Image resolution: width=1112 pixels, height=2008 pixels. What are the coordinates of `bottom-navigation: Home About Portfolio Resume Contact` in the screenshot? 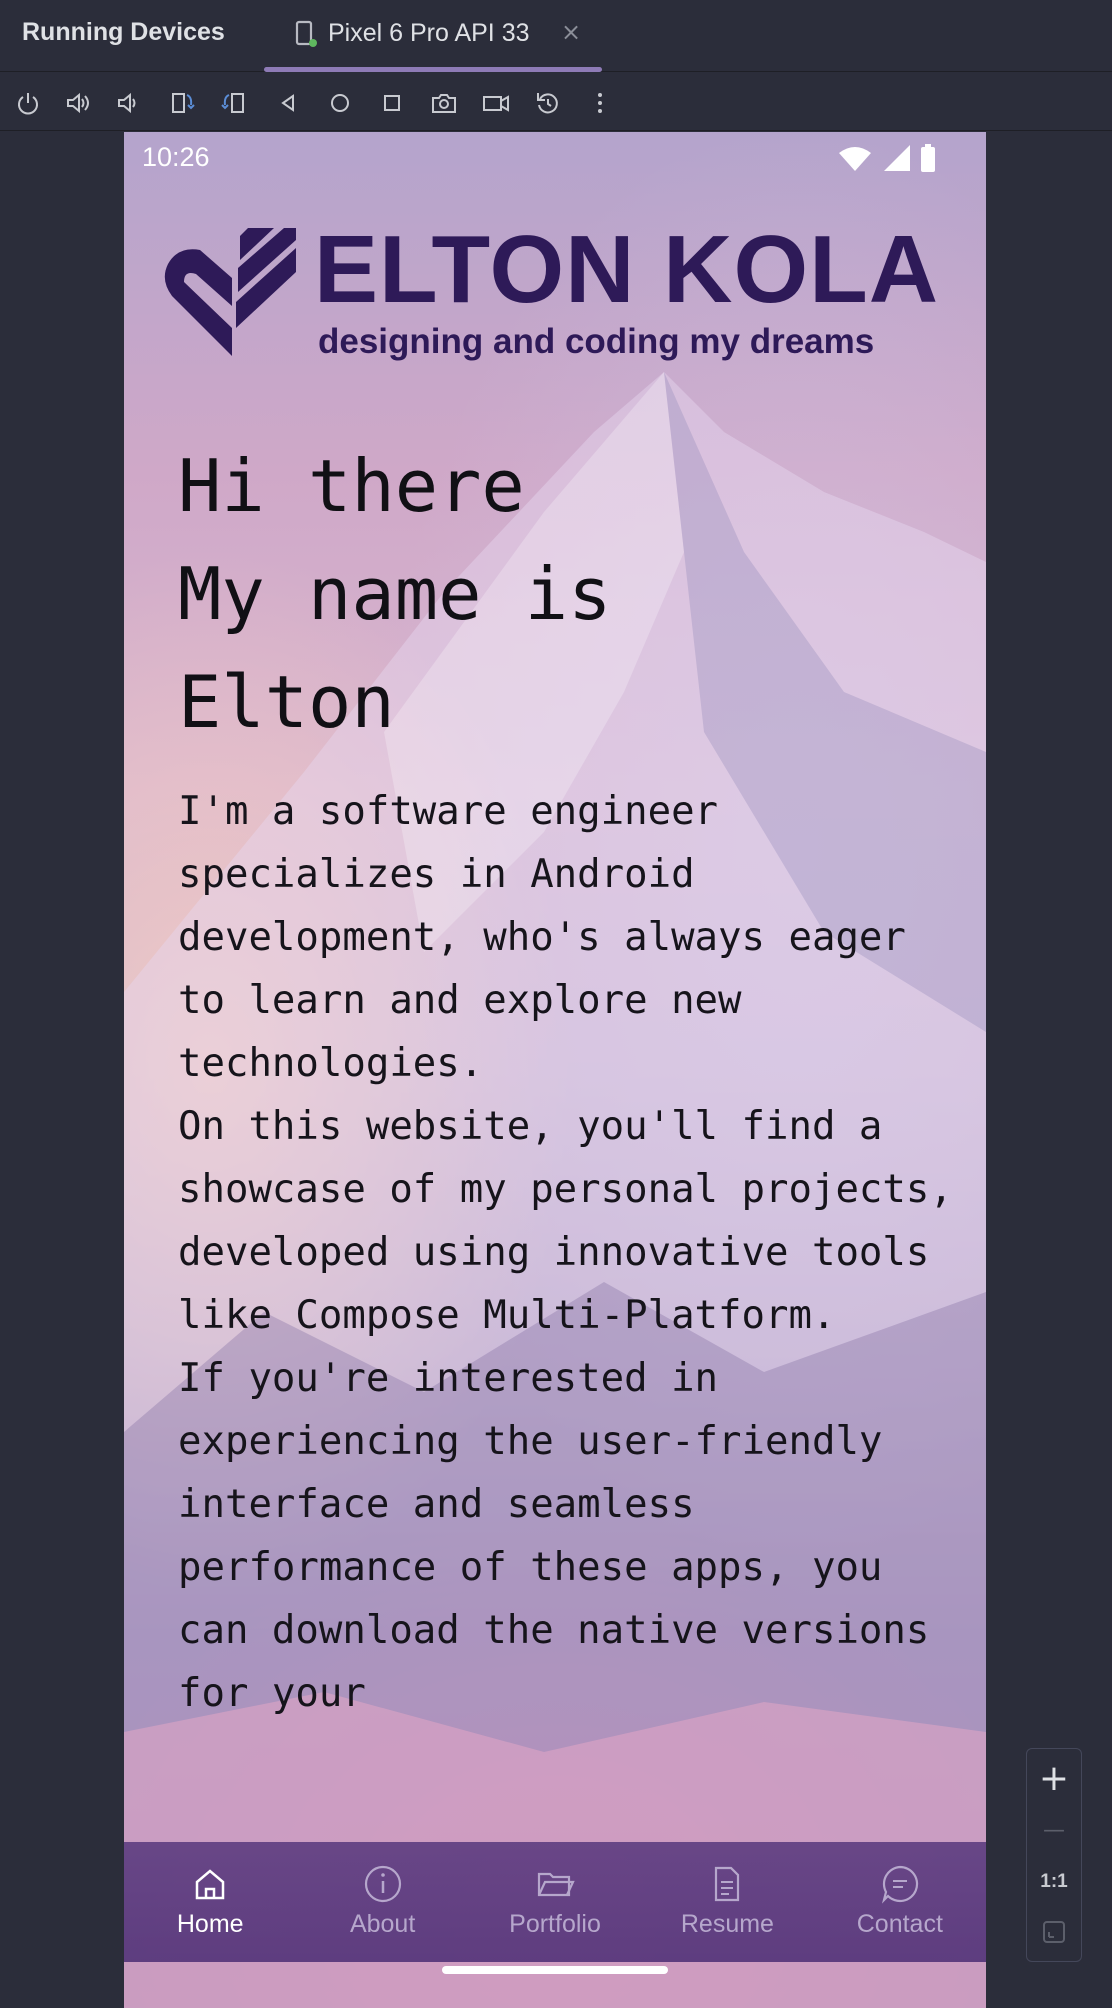 It's located at (555, 1902).